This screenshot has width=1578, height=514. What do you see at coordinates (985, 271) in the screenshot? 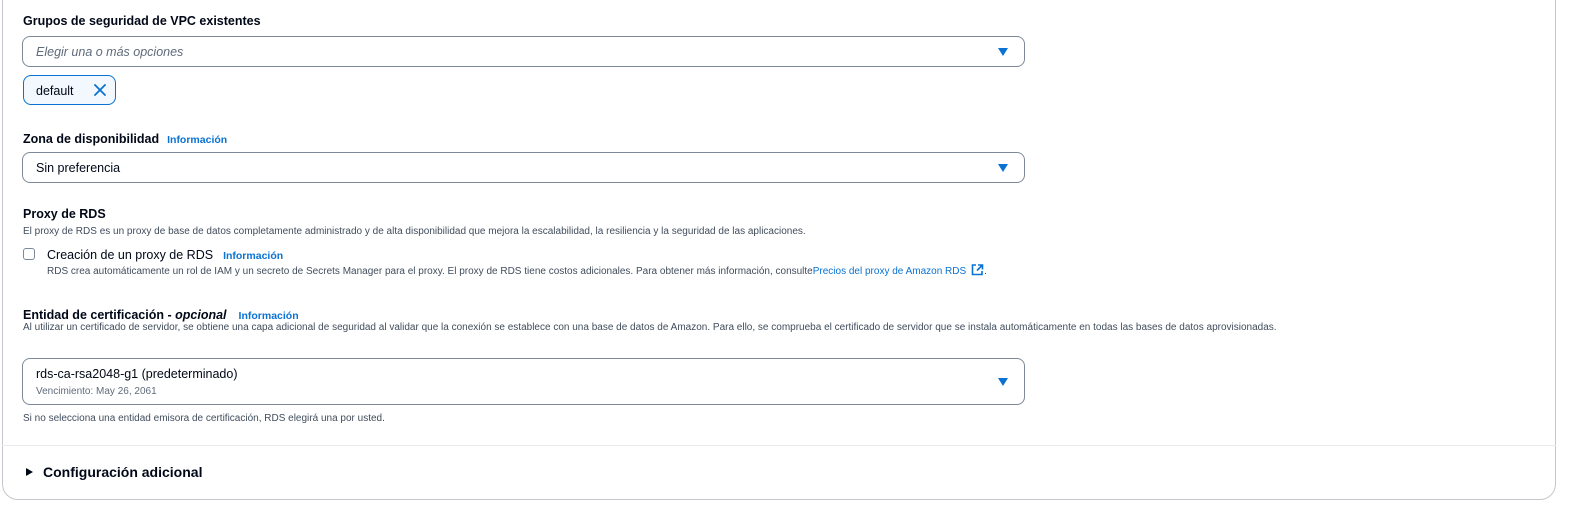
I see `rds-proxy-link-suffix: .` at bounding box center [985, 271].